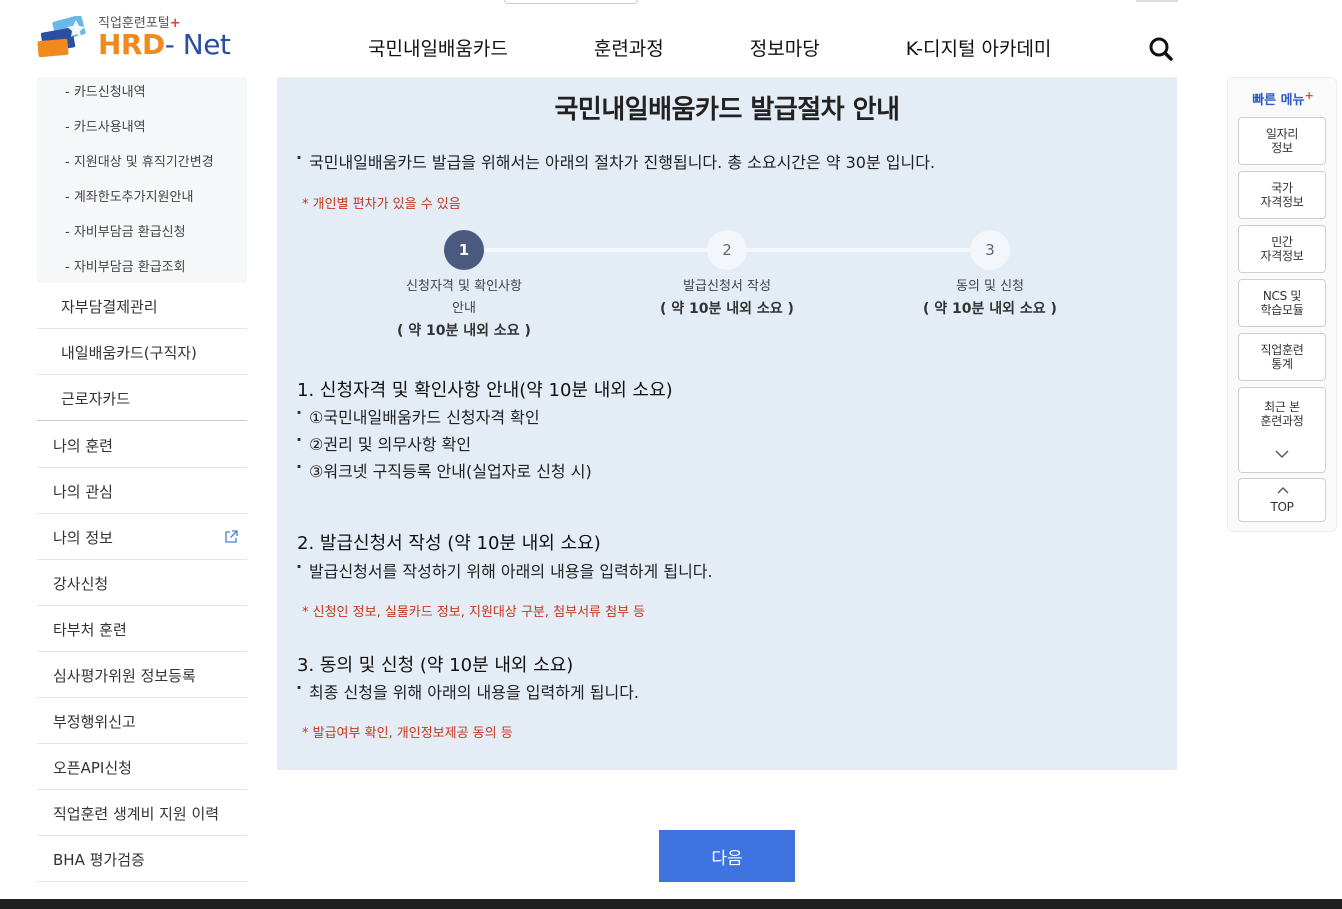 This screenshot has height=909, width=1342. I want to click on intro-note: * 개인별 편차가 있을 수 있음, so click(381, 204).